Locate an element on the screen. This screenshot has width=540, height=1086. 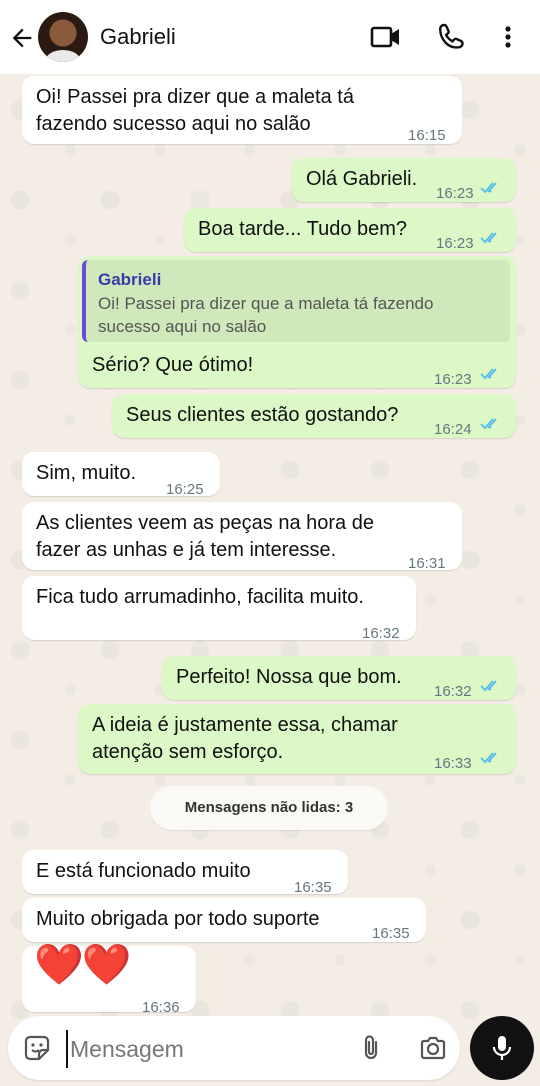
chat-header: Gabrieli is located at coordinates (270, 37).